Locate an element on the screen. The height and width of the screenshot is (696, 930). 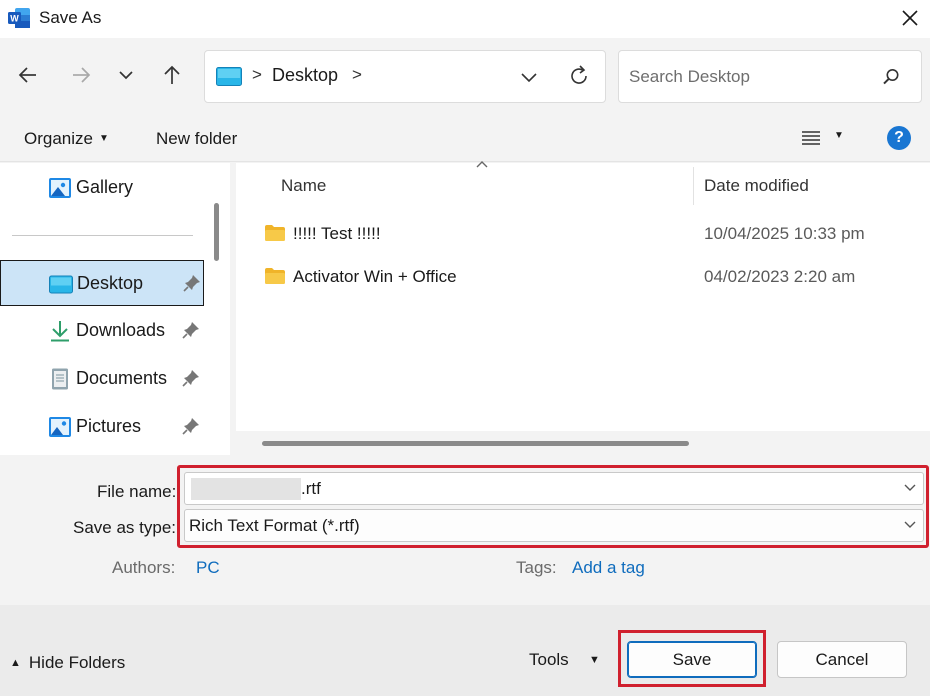
column-header-name: Name is located at coordinates (303, 186).